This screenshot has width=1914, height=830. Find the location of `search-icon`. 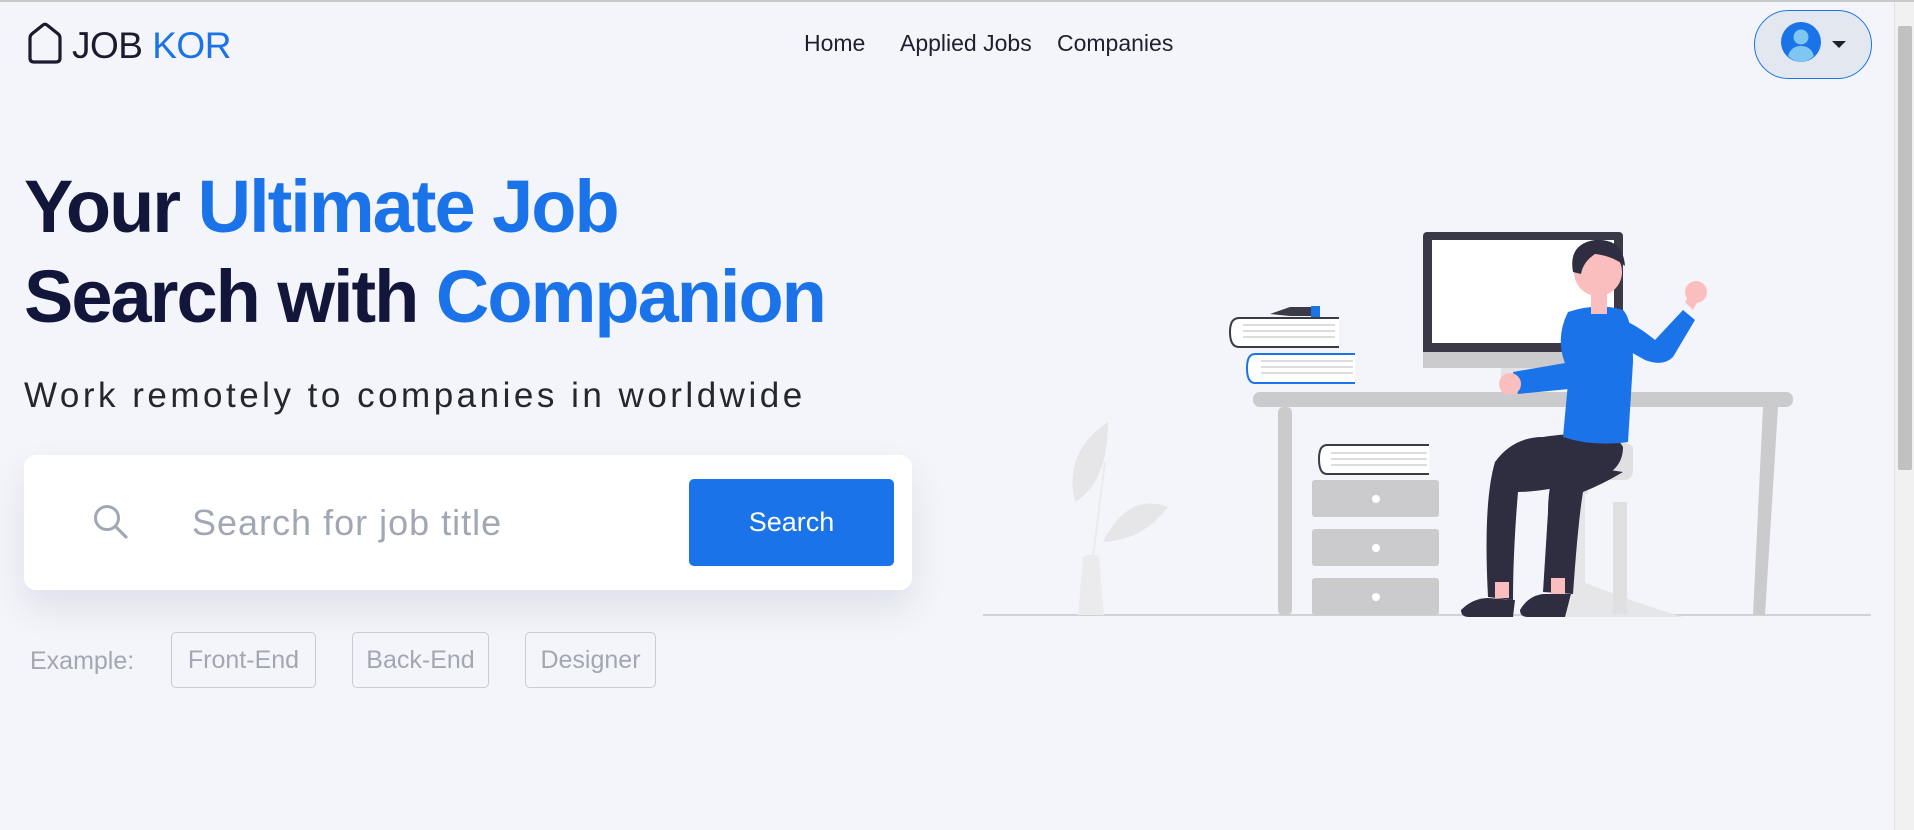

search-icon is located at coordinates (111, 524).